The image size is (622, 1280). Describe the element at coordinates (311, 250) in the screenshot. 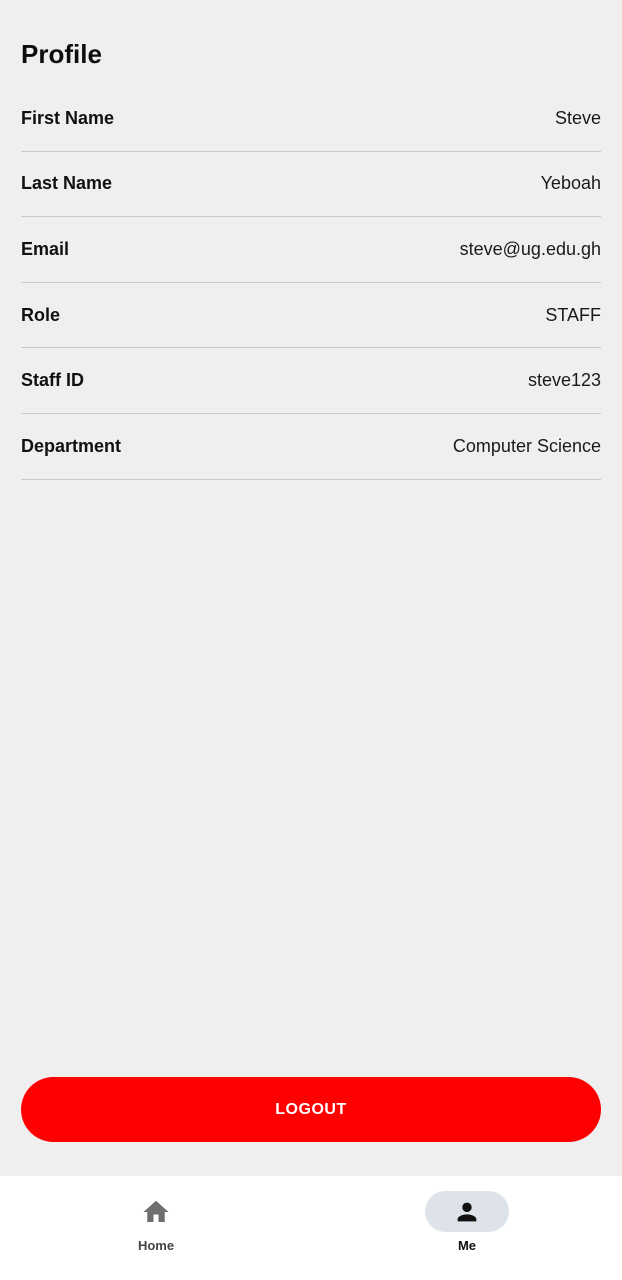

I see `profile-row-email: Email steve@ug.edu.gh` at that location.